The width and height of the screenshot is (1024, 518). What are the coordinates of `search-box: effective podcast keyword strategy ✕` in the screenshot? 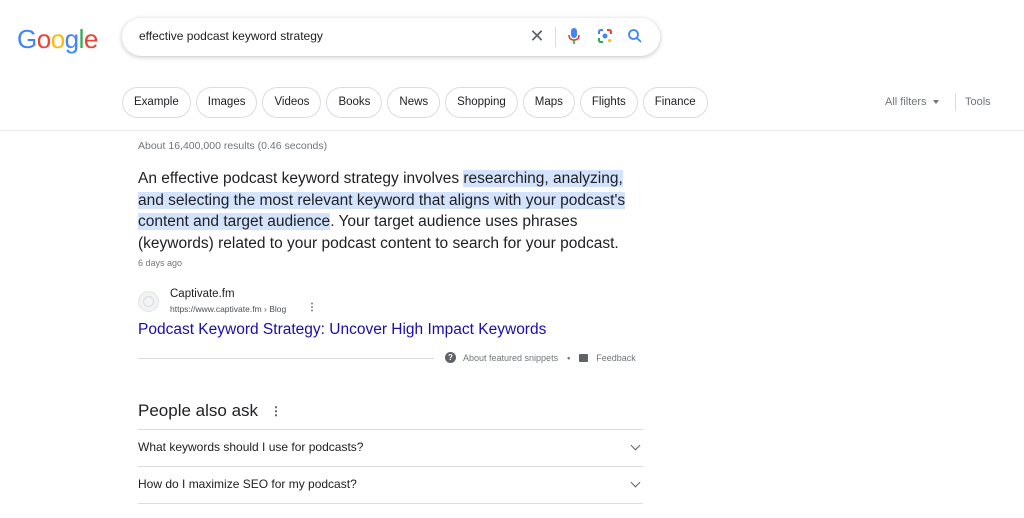 It's located at (391, 37).